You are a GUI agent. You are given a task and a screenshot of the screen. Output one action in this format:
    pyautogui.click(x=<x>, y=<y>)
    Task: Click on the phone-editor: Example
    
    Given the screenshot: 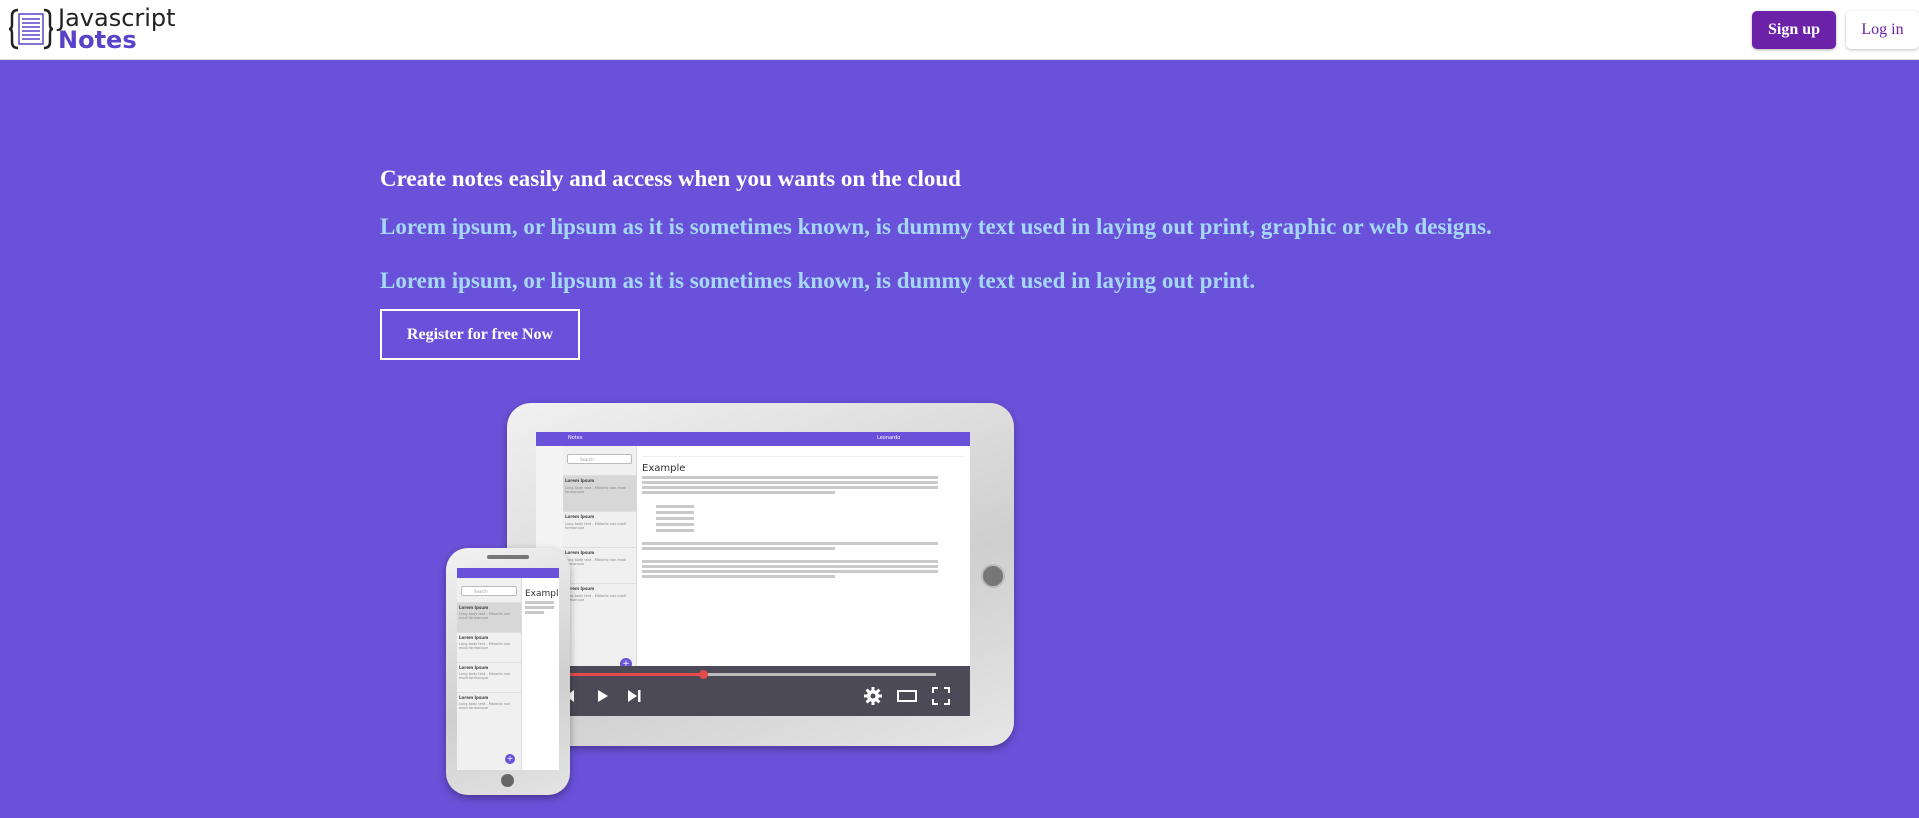 What is the action you would take?
    pyautogui.click(x=540, y=674)
    